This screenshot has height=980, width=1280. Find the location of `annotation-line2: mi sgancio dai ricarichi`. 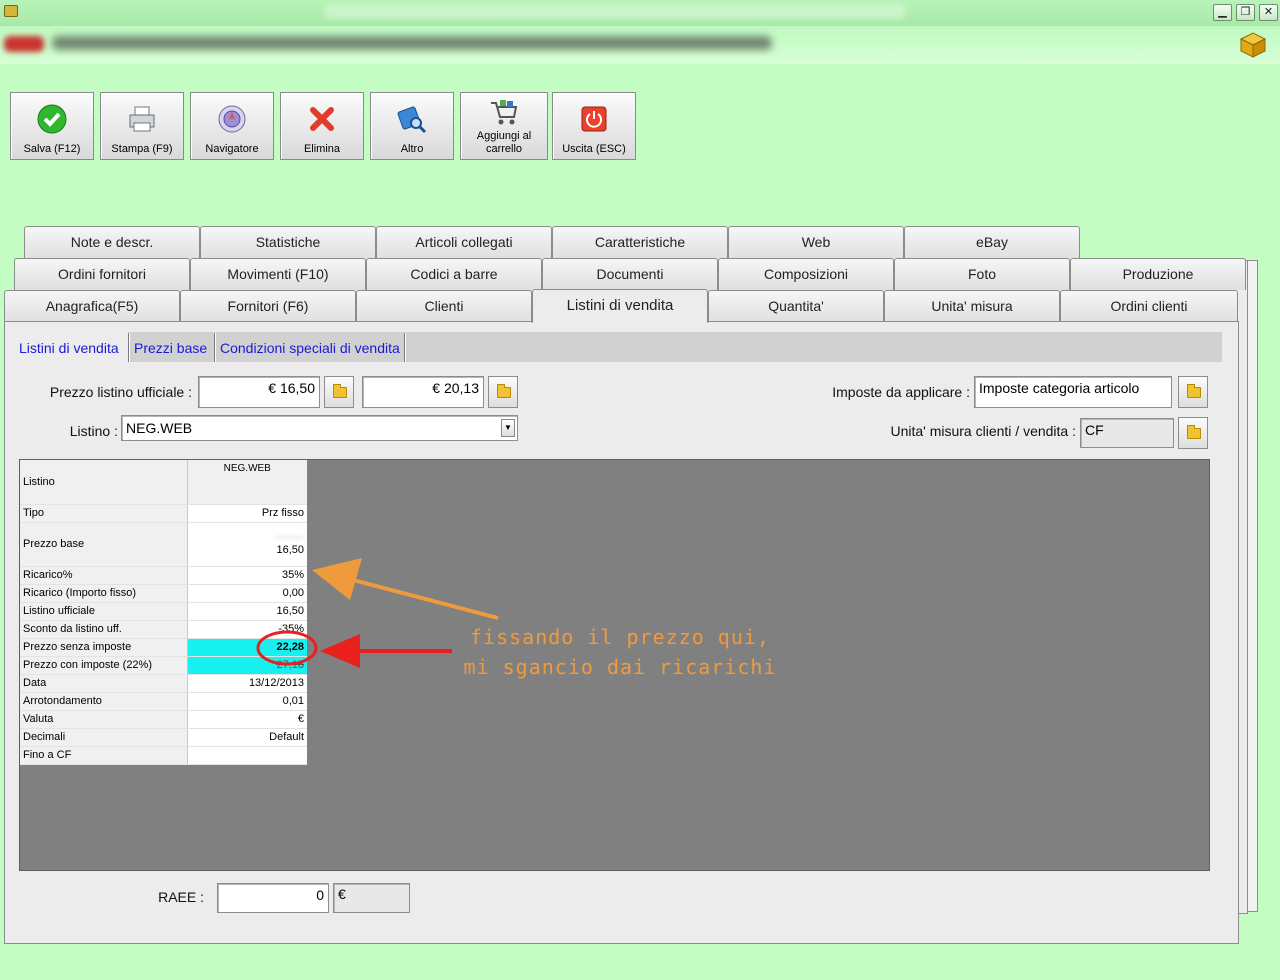

annotation-line2: mi sgancio dai ricarichi is located at coordinates (620, 667).